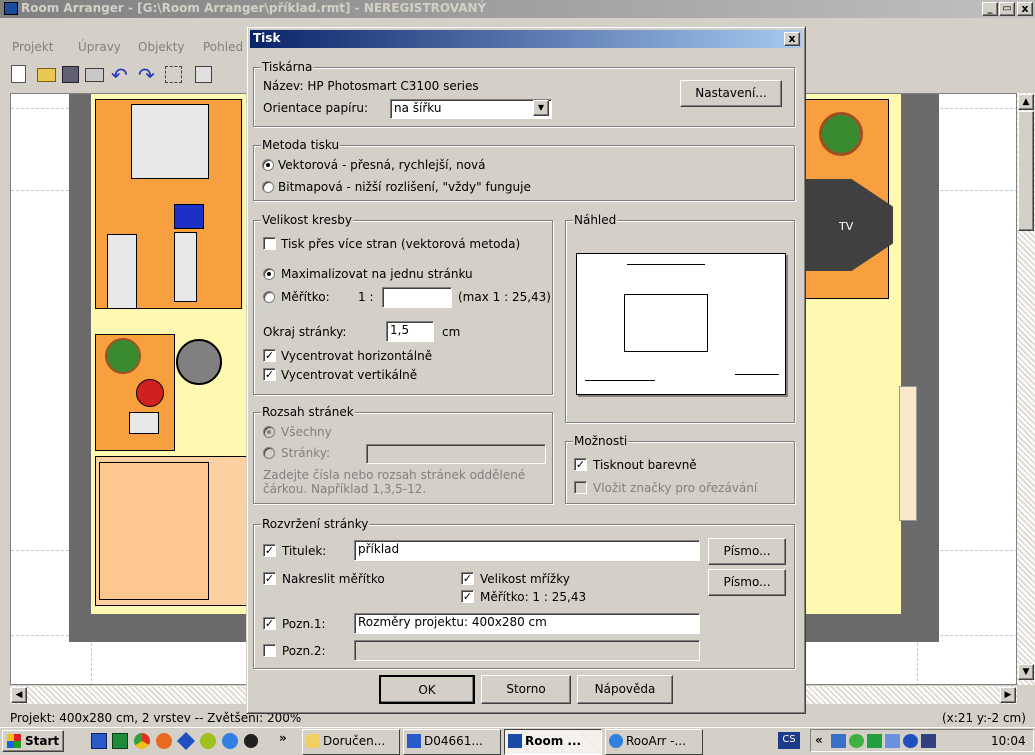  I want to click on chevron-down-icon: ▼, so click(541, 108).